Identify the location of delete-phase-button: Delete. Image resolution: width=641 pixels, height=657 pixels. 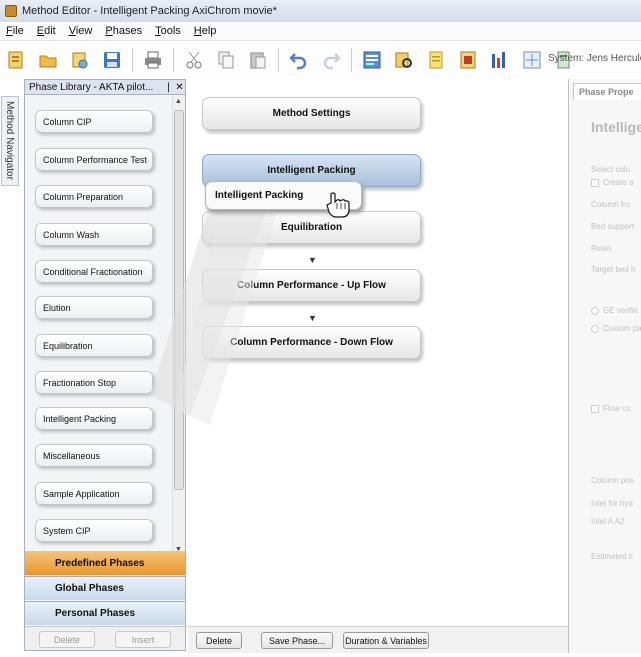
(219, 640).